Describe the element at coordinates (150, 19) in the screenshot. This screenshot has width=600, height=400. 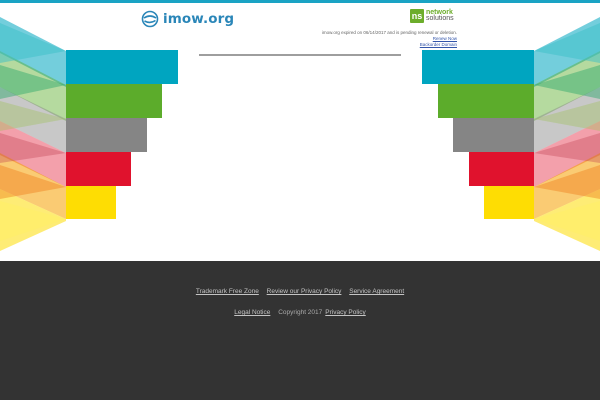
I see `globe-swirl-icon` at that location.